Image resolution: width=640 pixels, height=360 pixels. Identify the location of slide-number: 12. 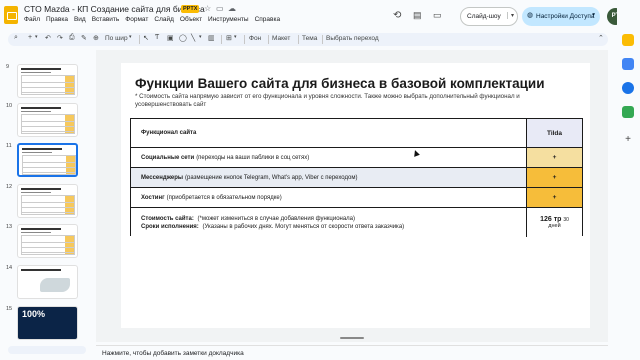
(9, 187).